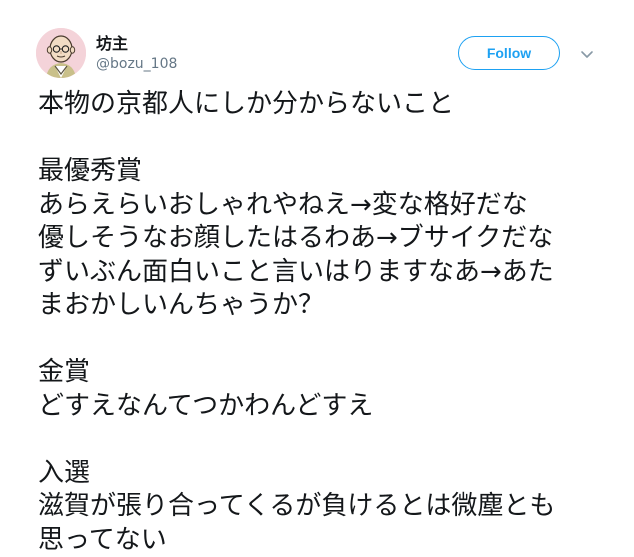 This screenshot has height=557, width=634. What do you see at coordinates (323, 540) in the screenshot?
I see `tweet-line: 思ってない` at bounding box center [323, 540].